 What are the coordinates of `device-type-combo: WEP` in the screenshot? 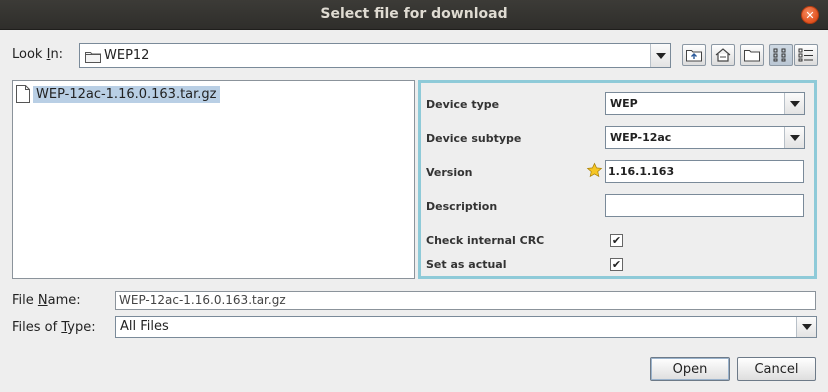 It's located at (705, 103).